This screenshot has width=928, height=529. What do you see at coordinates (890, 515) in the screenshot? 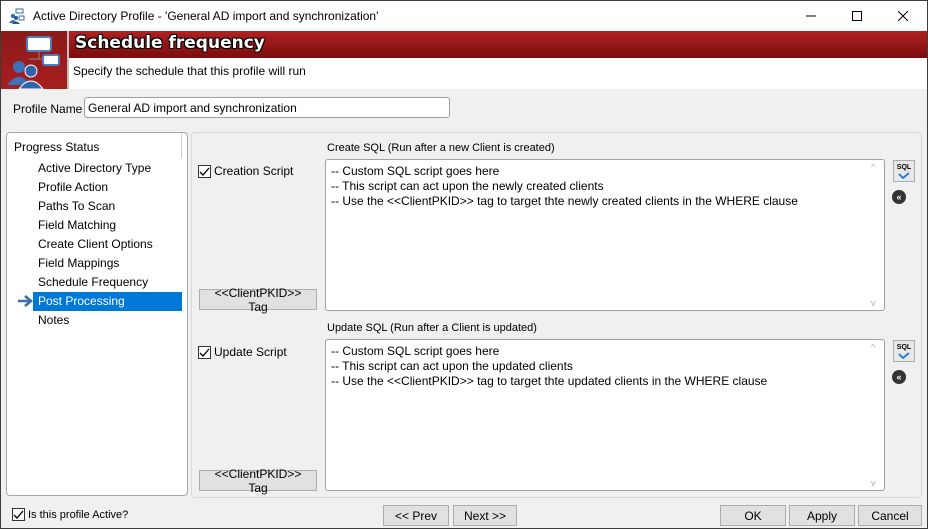
I see `cancel-button: Cancel` at bounding box center [890, 515].